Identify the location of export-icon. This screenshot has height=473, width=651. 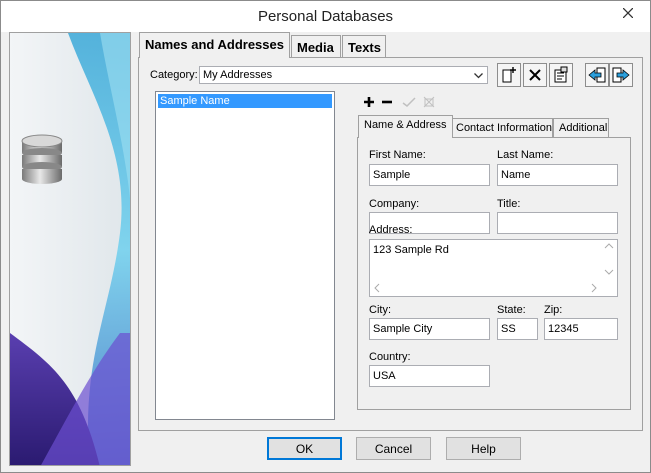
(621, 75).